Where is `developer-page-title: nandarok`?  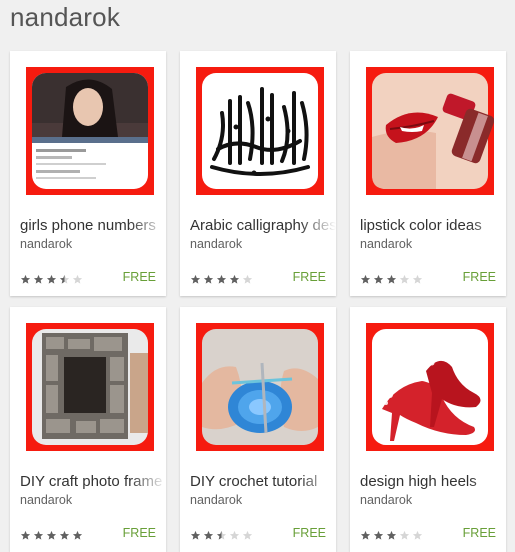 developer-page-title: nandarok is located at coordinates (65, 17).